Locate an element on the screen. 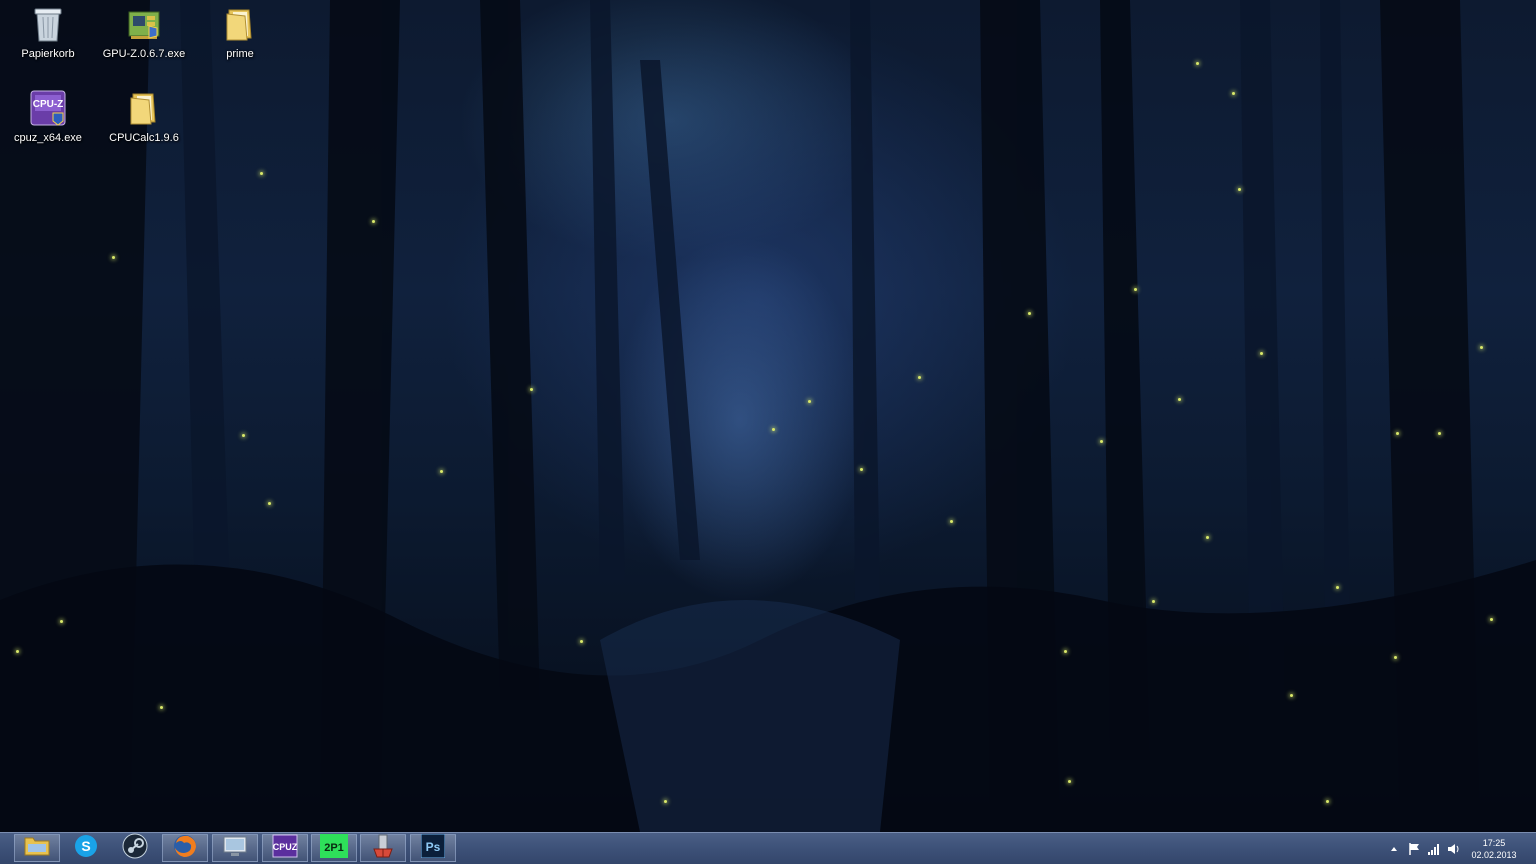  skype-icon: S is located at coordinates (86, 848).